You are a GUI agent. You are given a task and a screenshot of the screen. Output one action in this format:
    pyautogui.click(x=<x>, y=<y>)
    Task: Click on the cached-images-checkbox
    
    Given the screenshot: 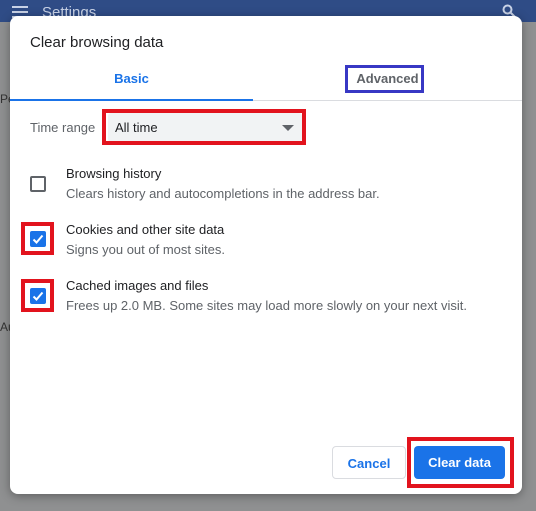 What is the action you would take?
    pyautogui.click(x=38, y=296)
    